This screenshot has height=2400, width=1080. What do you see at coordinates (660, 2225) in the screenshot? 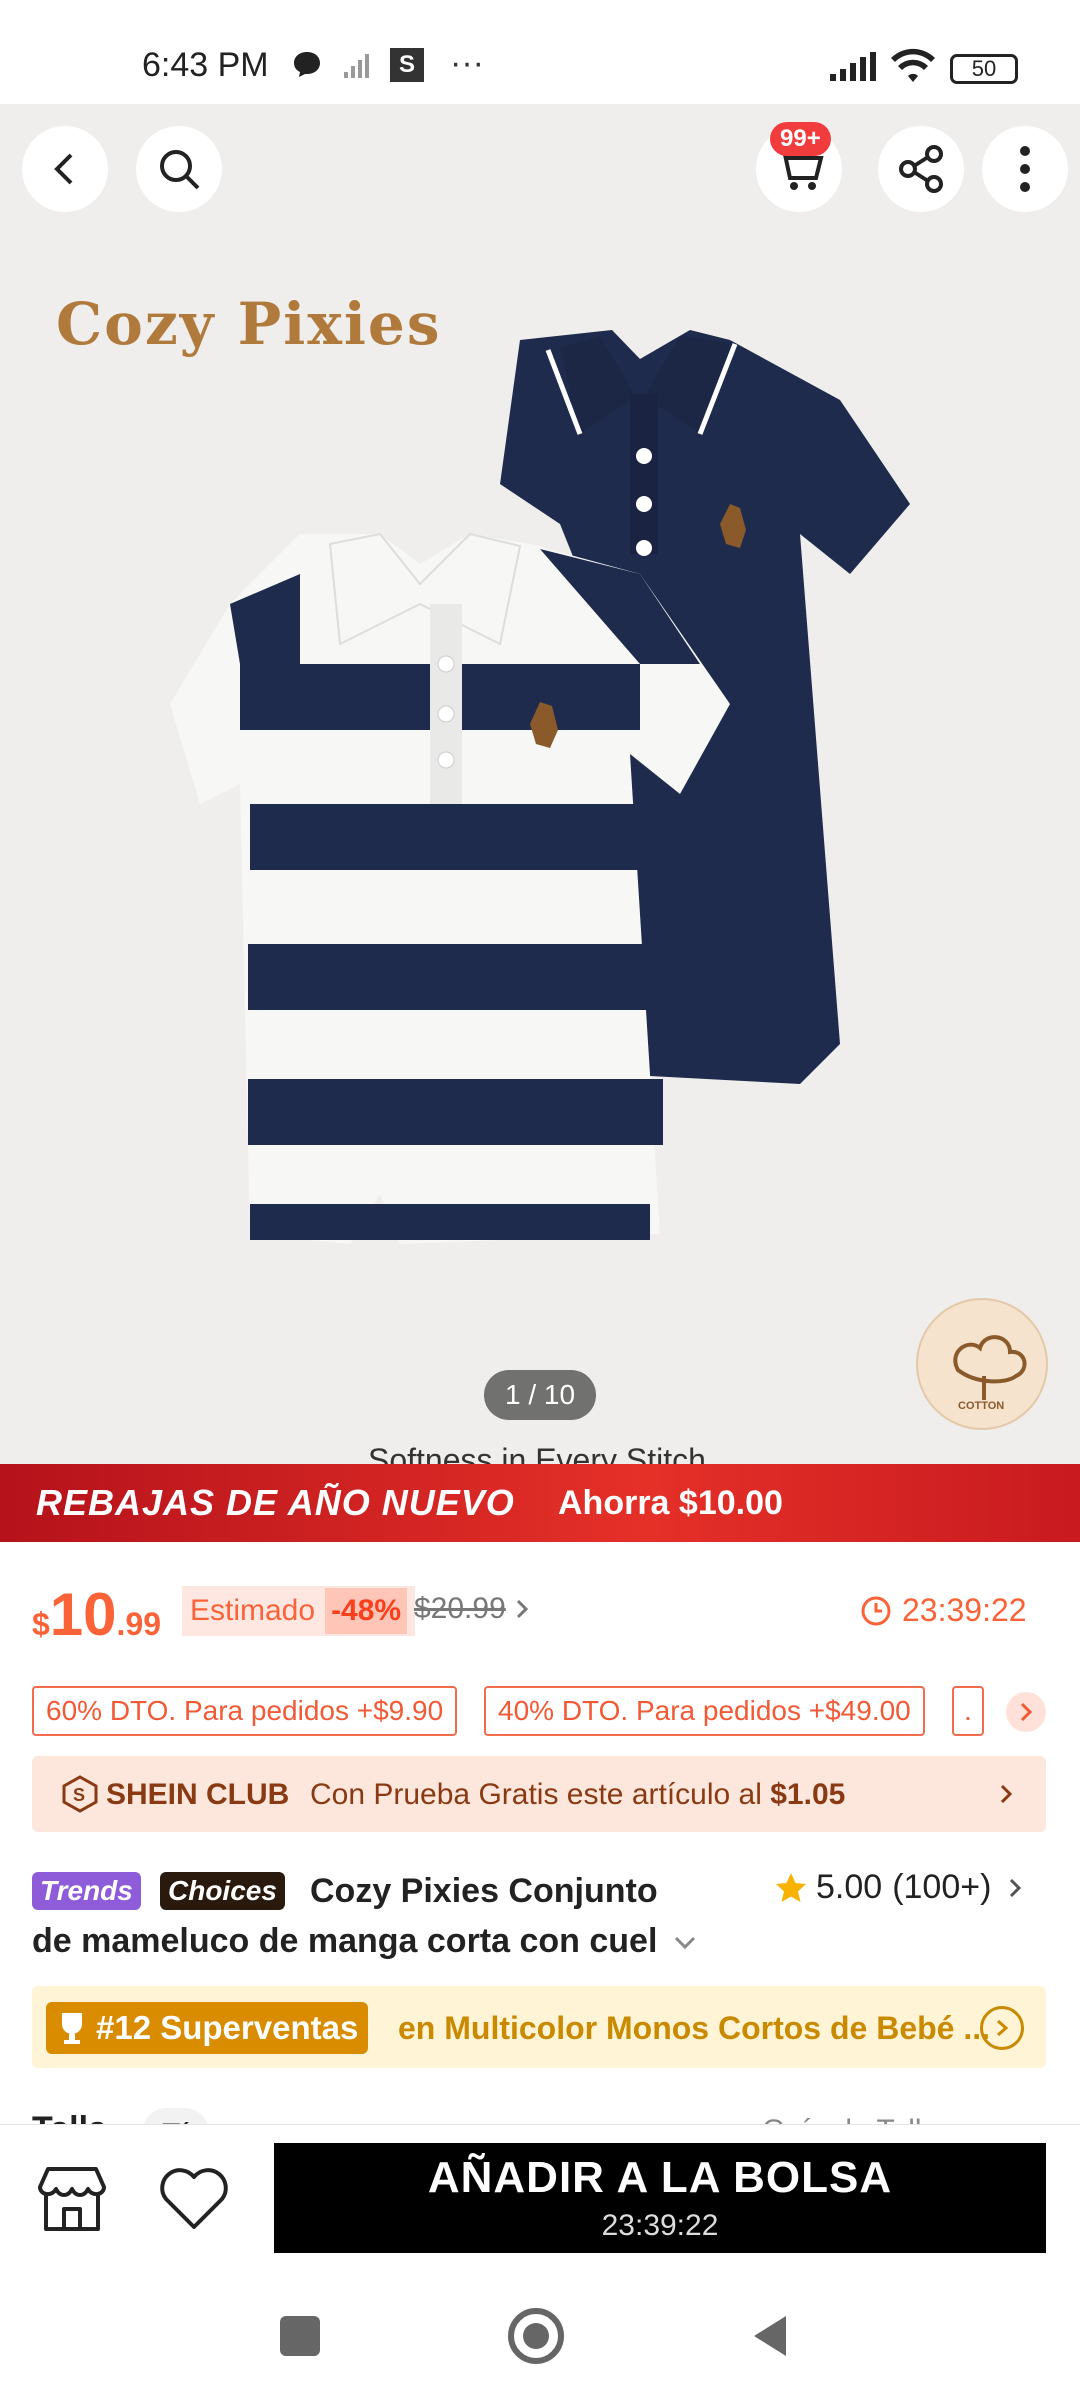
I see `add-to-bag-timer: 23:39:22` at bounding box center [660, 2225].